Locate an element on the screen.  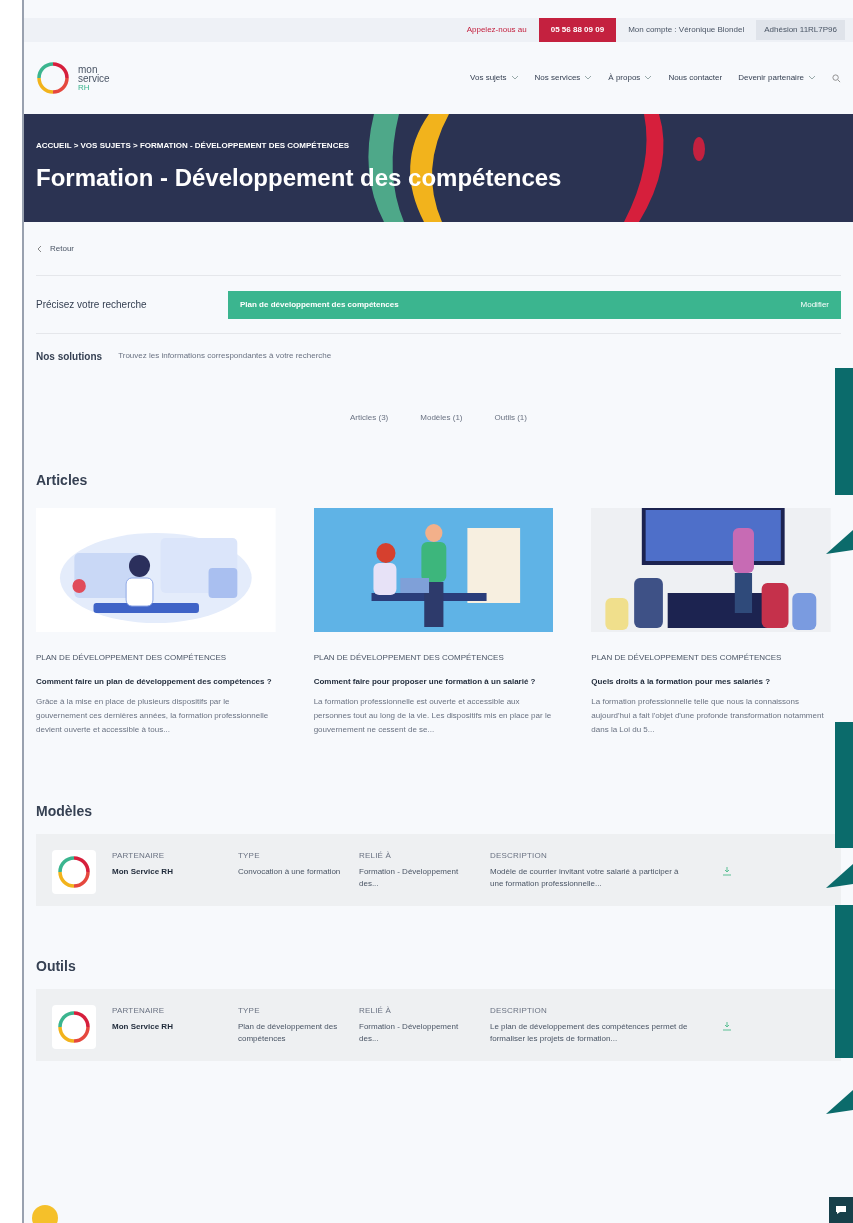
section-heading: Articles is located at coordinates (62, 480).